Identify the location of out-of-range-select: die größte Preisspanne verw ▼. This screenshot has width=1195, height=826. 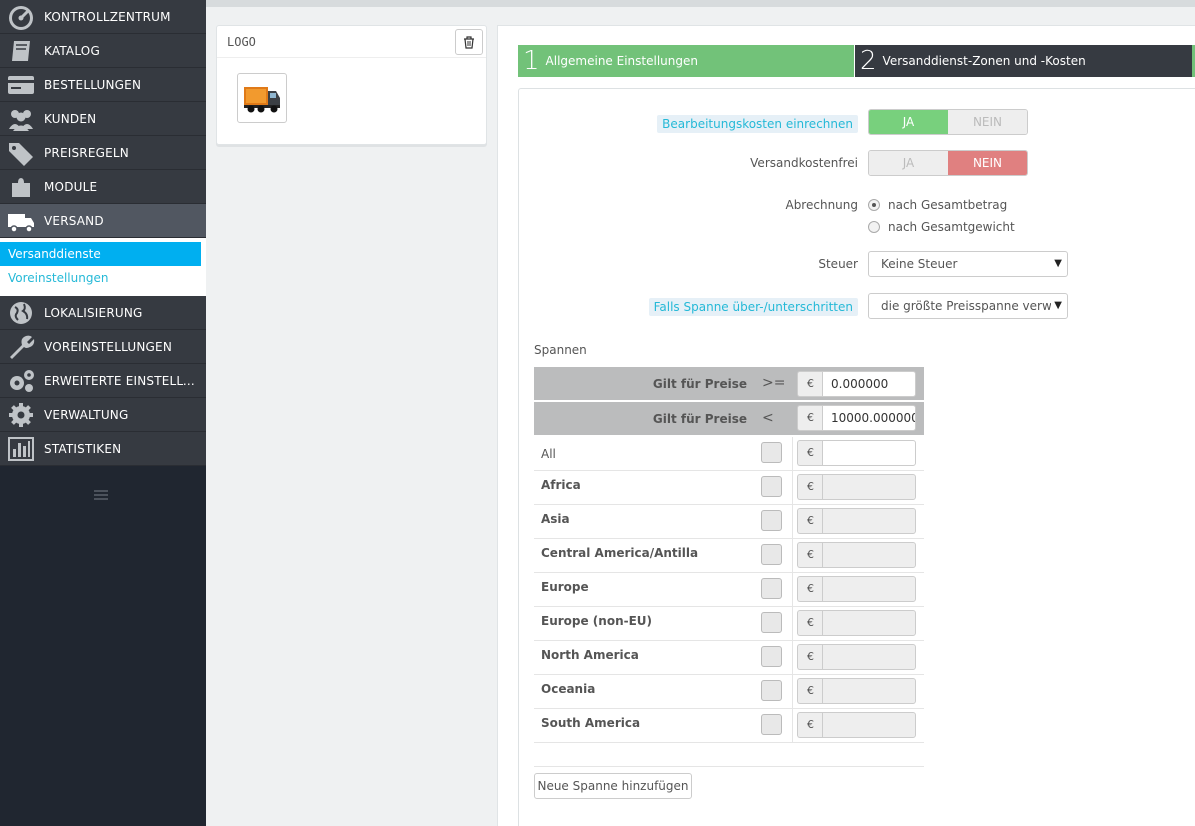
(968, 306).